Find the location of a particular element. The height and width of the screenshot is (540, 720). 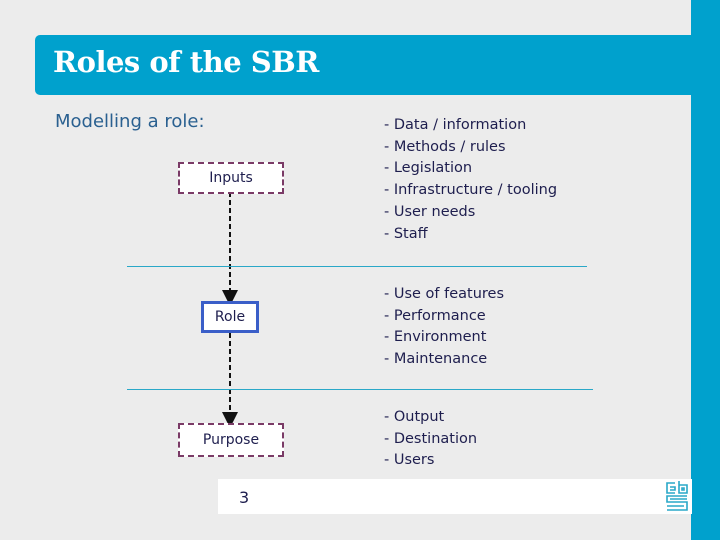

page-number: 3 is located at coordinates (244, 497).